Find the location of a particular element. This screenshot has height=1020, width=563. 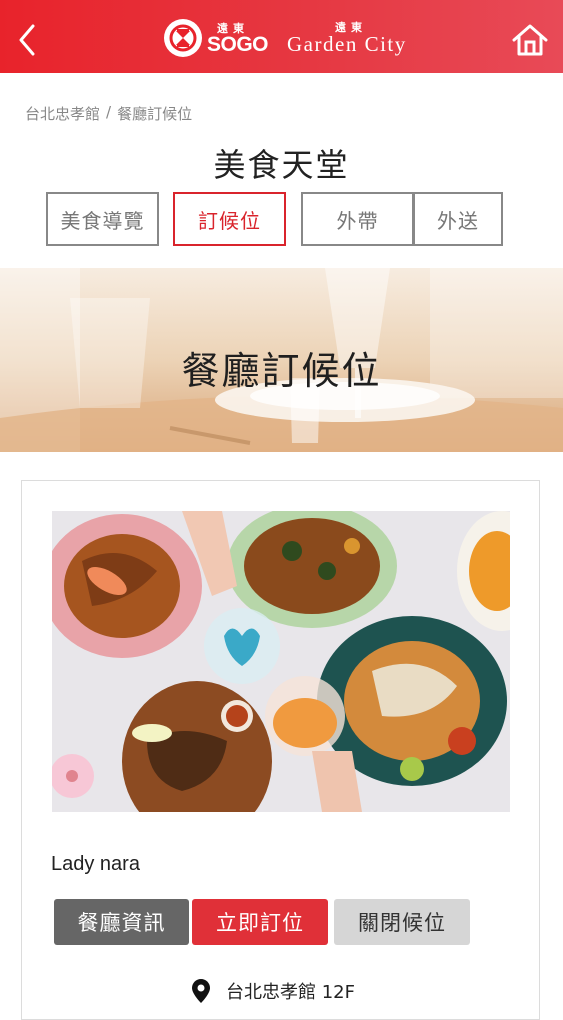

breadcrumb-store-link: 台北忠孝館 is located at coordinates (62, 113).